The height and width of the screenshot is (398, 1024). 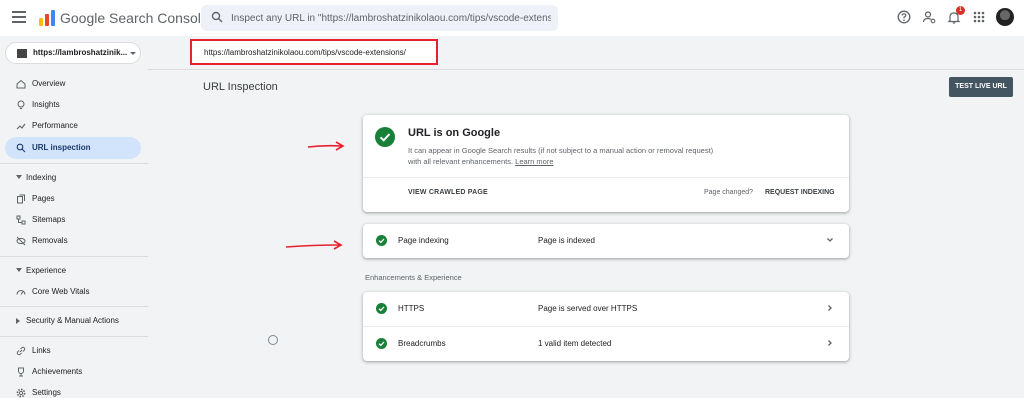 I want to click on sidebar-item-core-web-vitals: Core Web Vitals, so click(x=73, y=292).